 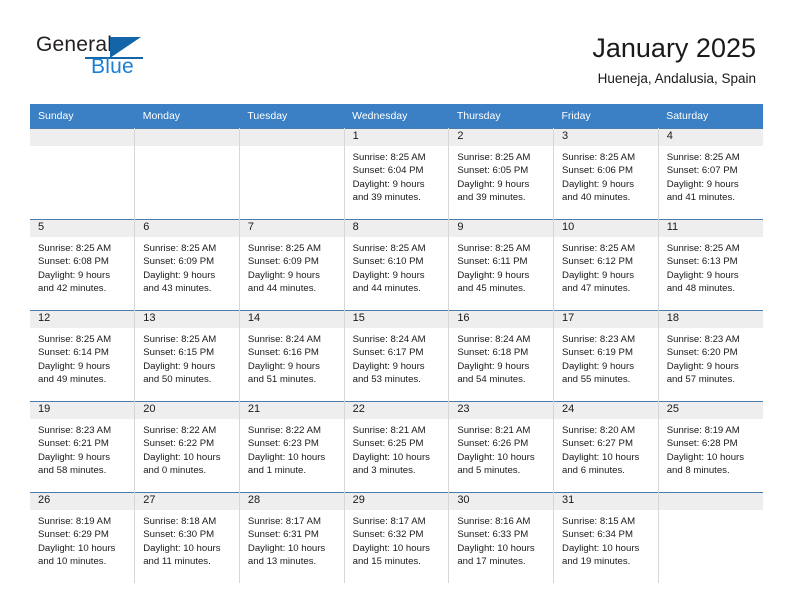 What do you see at coordinates (82, 228) in the screenshot?
I see `day-number: 5` at bounding box center [82, 228].